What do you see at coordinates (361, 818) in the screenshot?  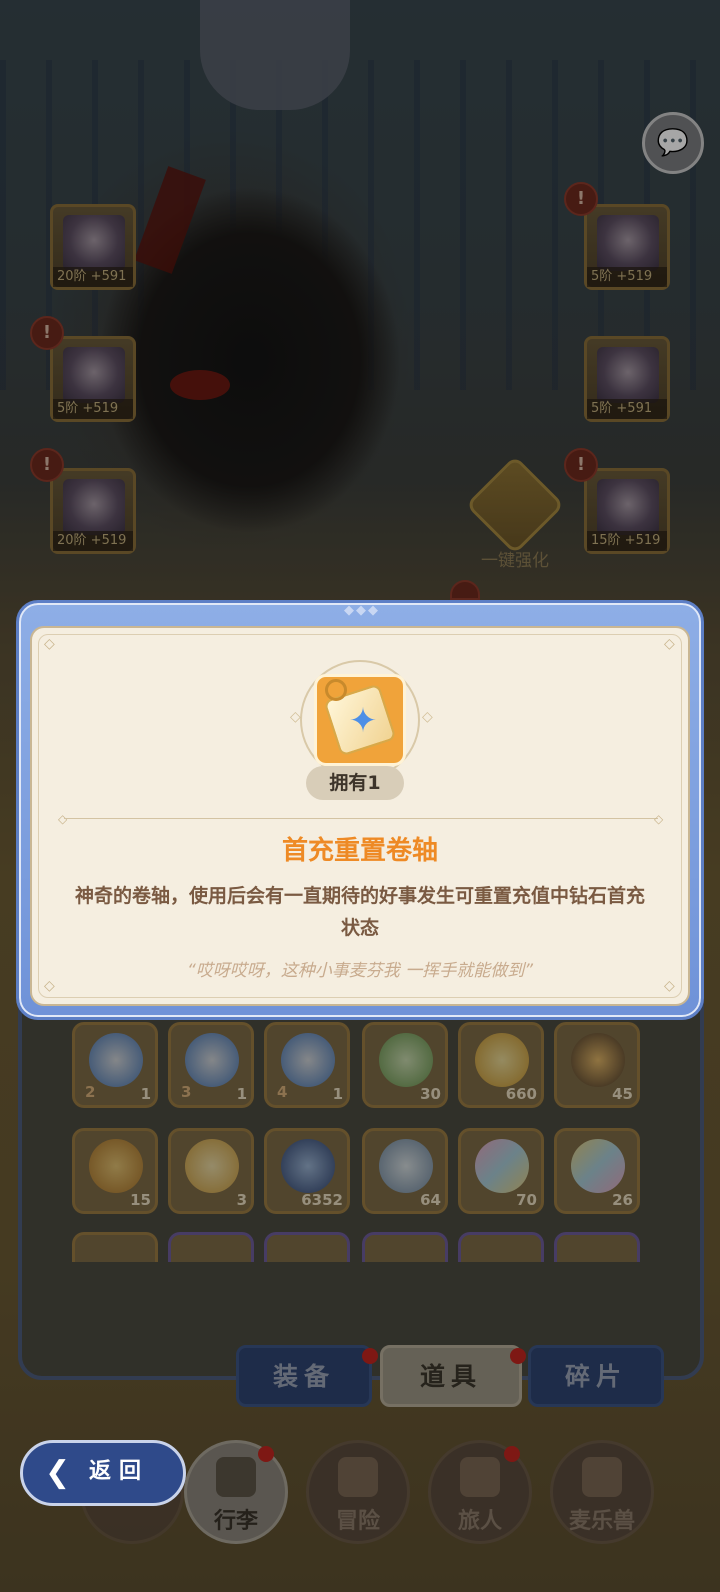 I see `divider` at bounding box center [361, 818].